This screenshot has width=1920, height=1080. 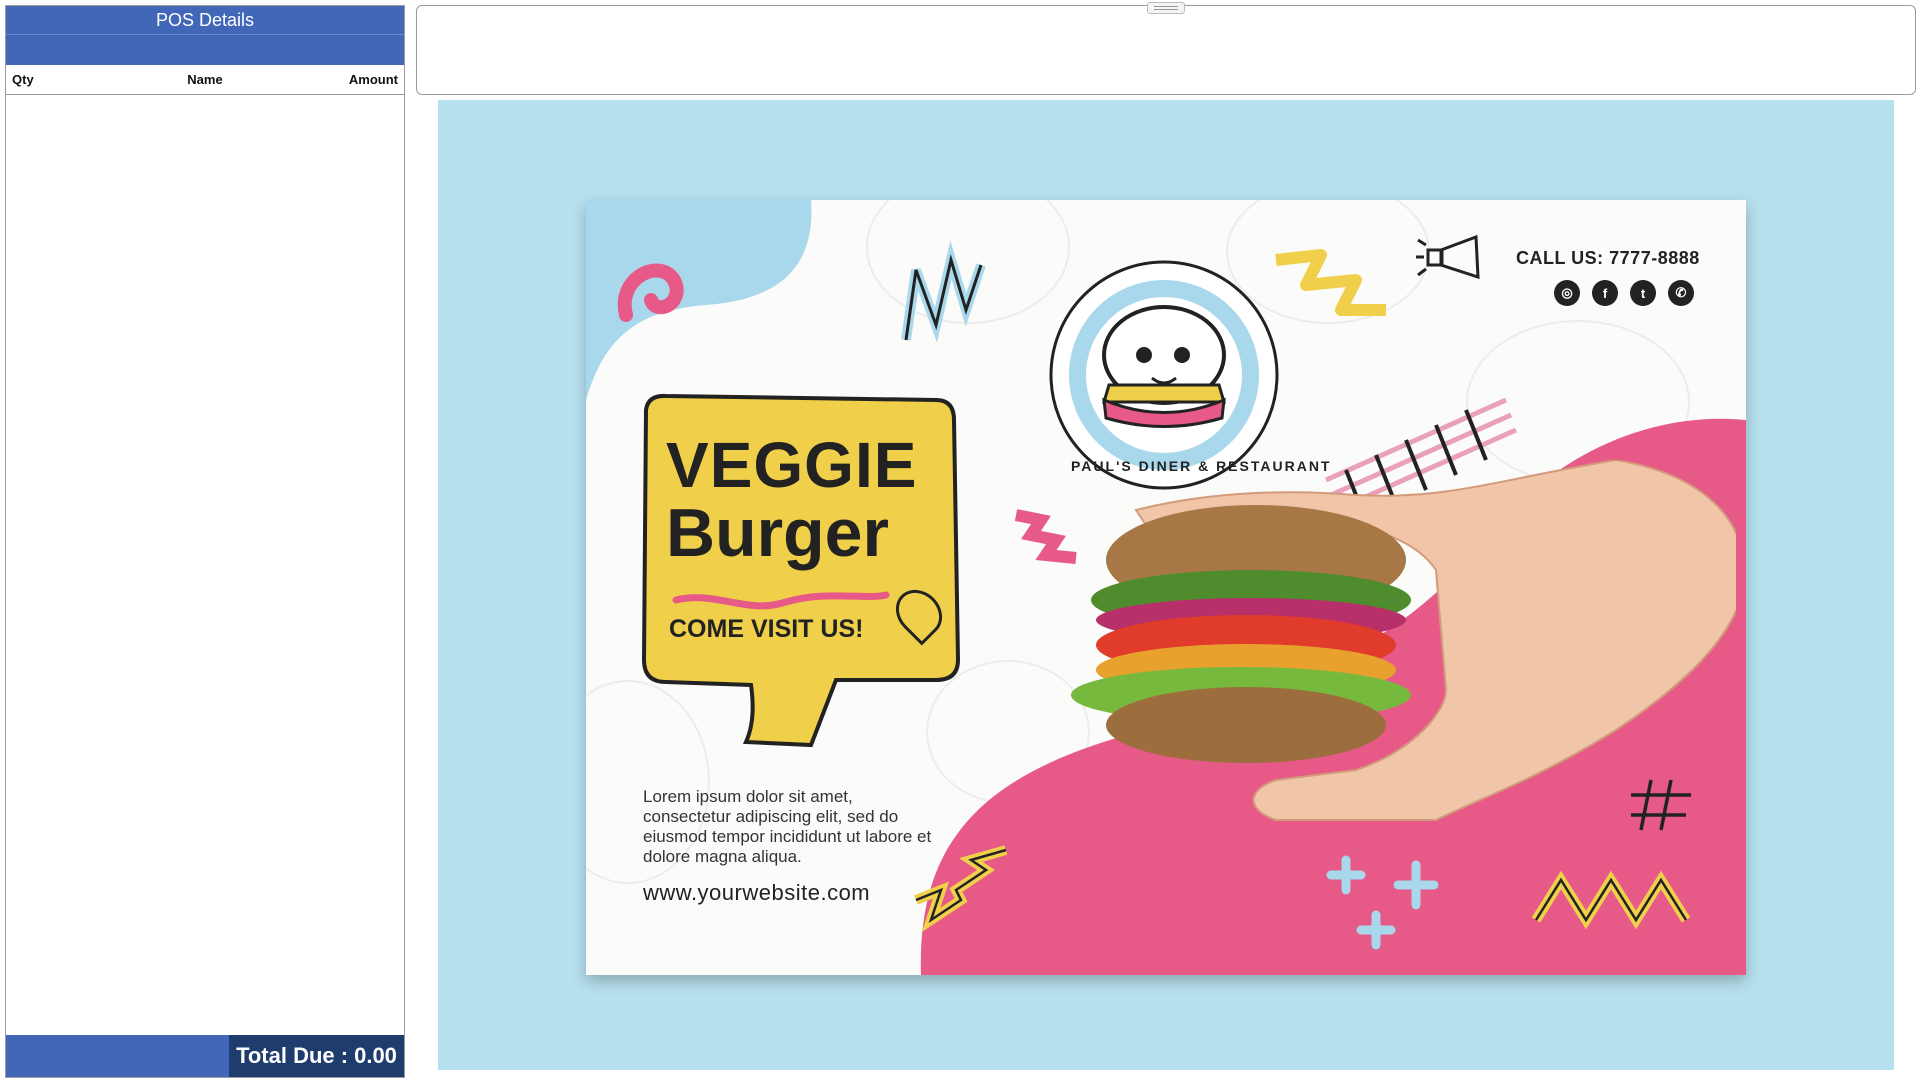 I want to click on pos-footer-bar: Total Due : 0.00, so click(x=205, y=1056).